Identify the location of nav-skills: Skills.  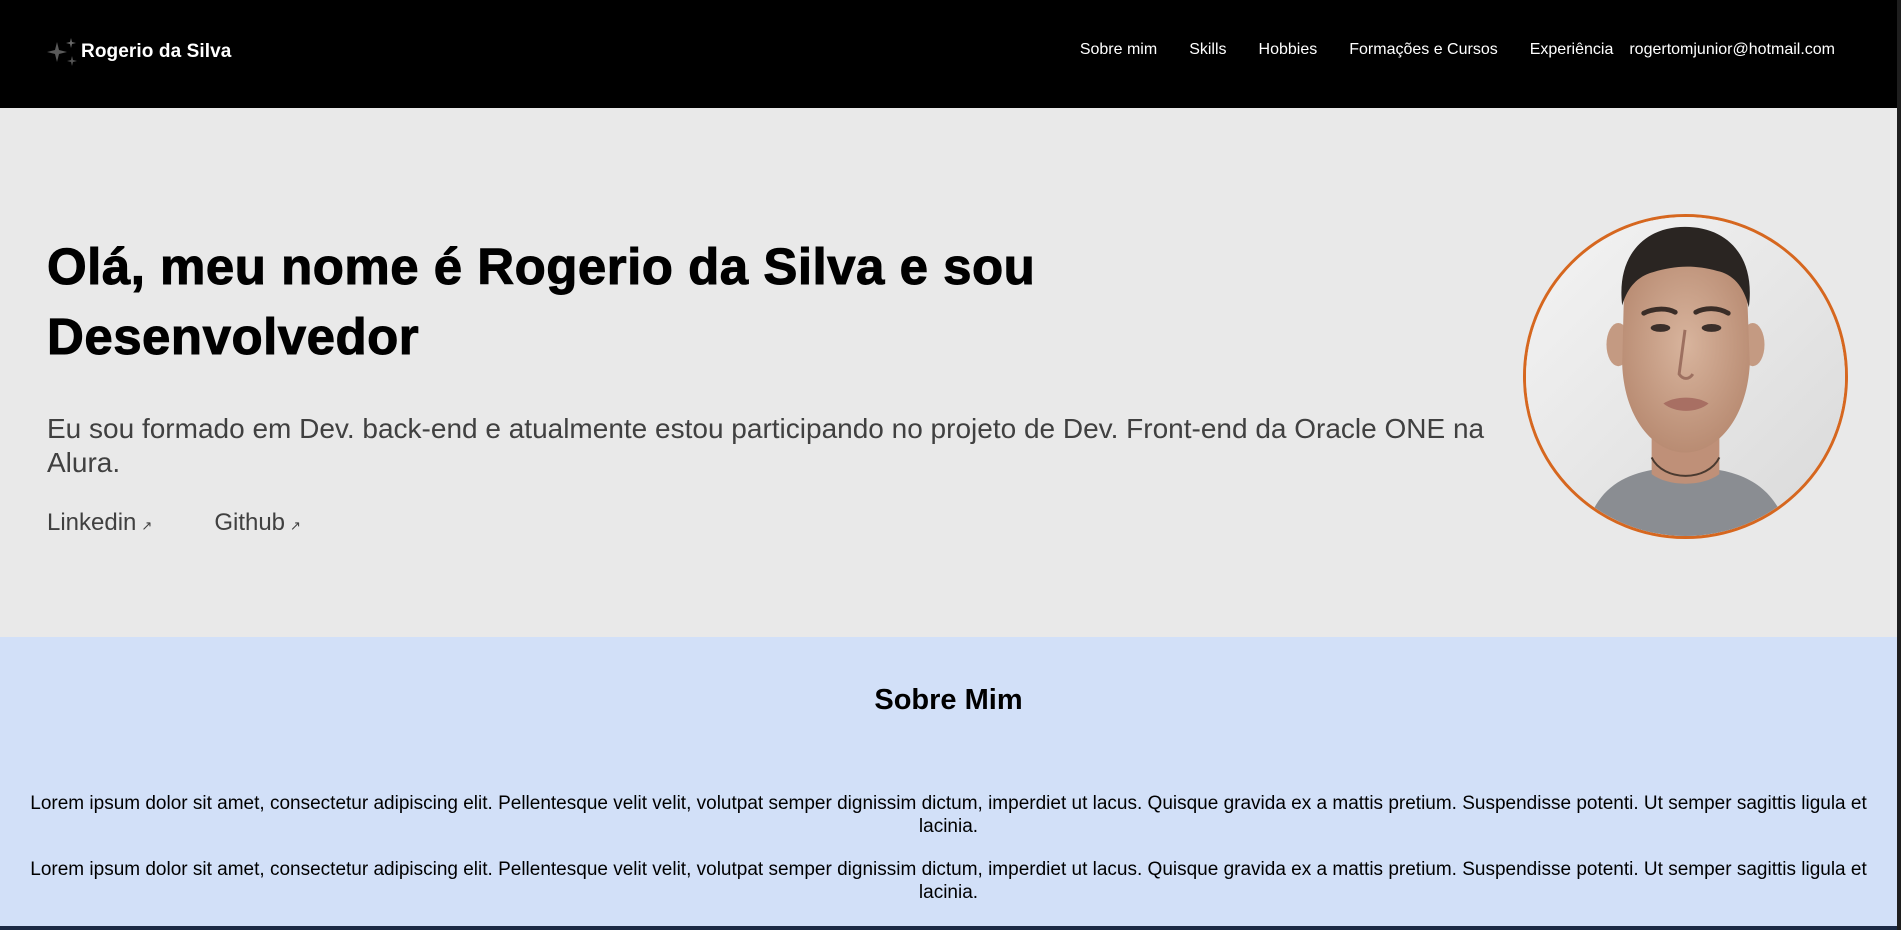
(1207, 50).